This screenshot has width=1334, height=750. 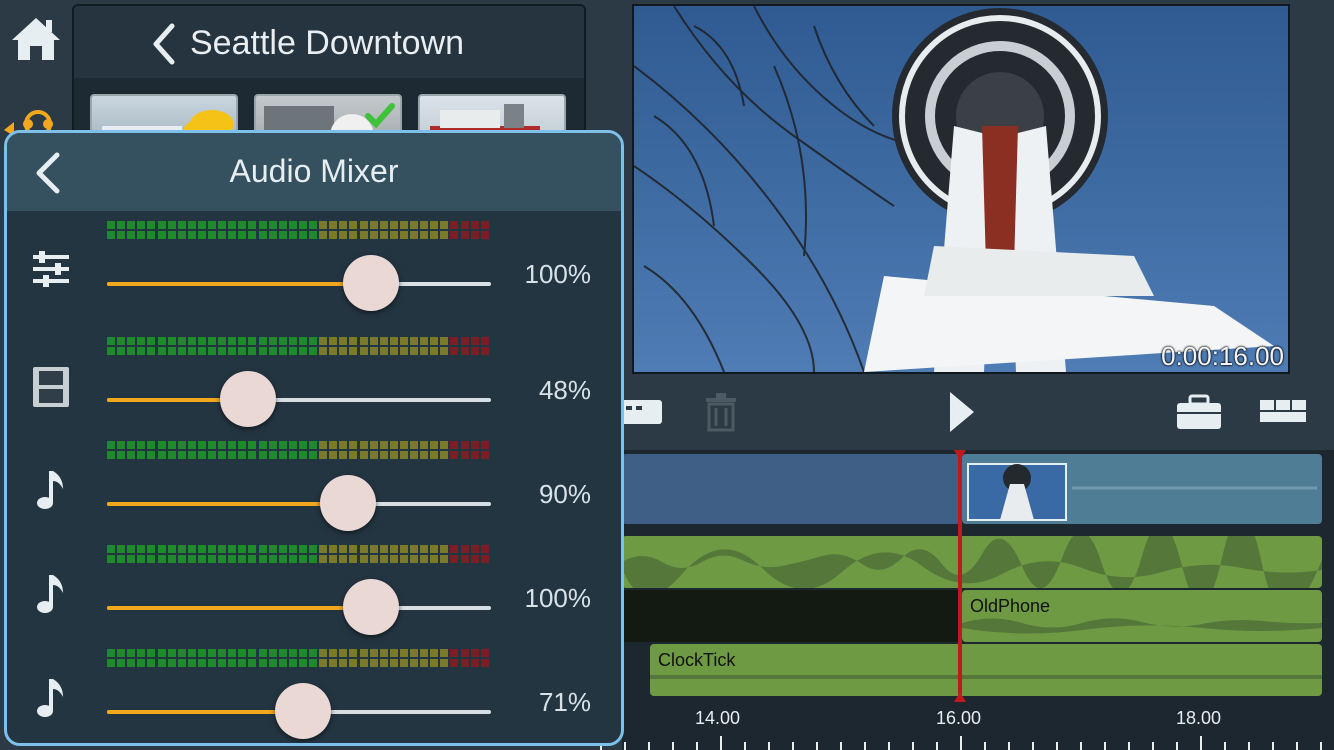 I want to click on home-icon, so click(x=36, y=38).